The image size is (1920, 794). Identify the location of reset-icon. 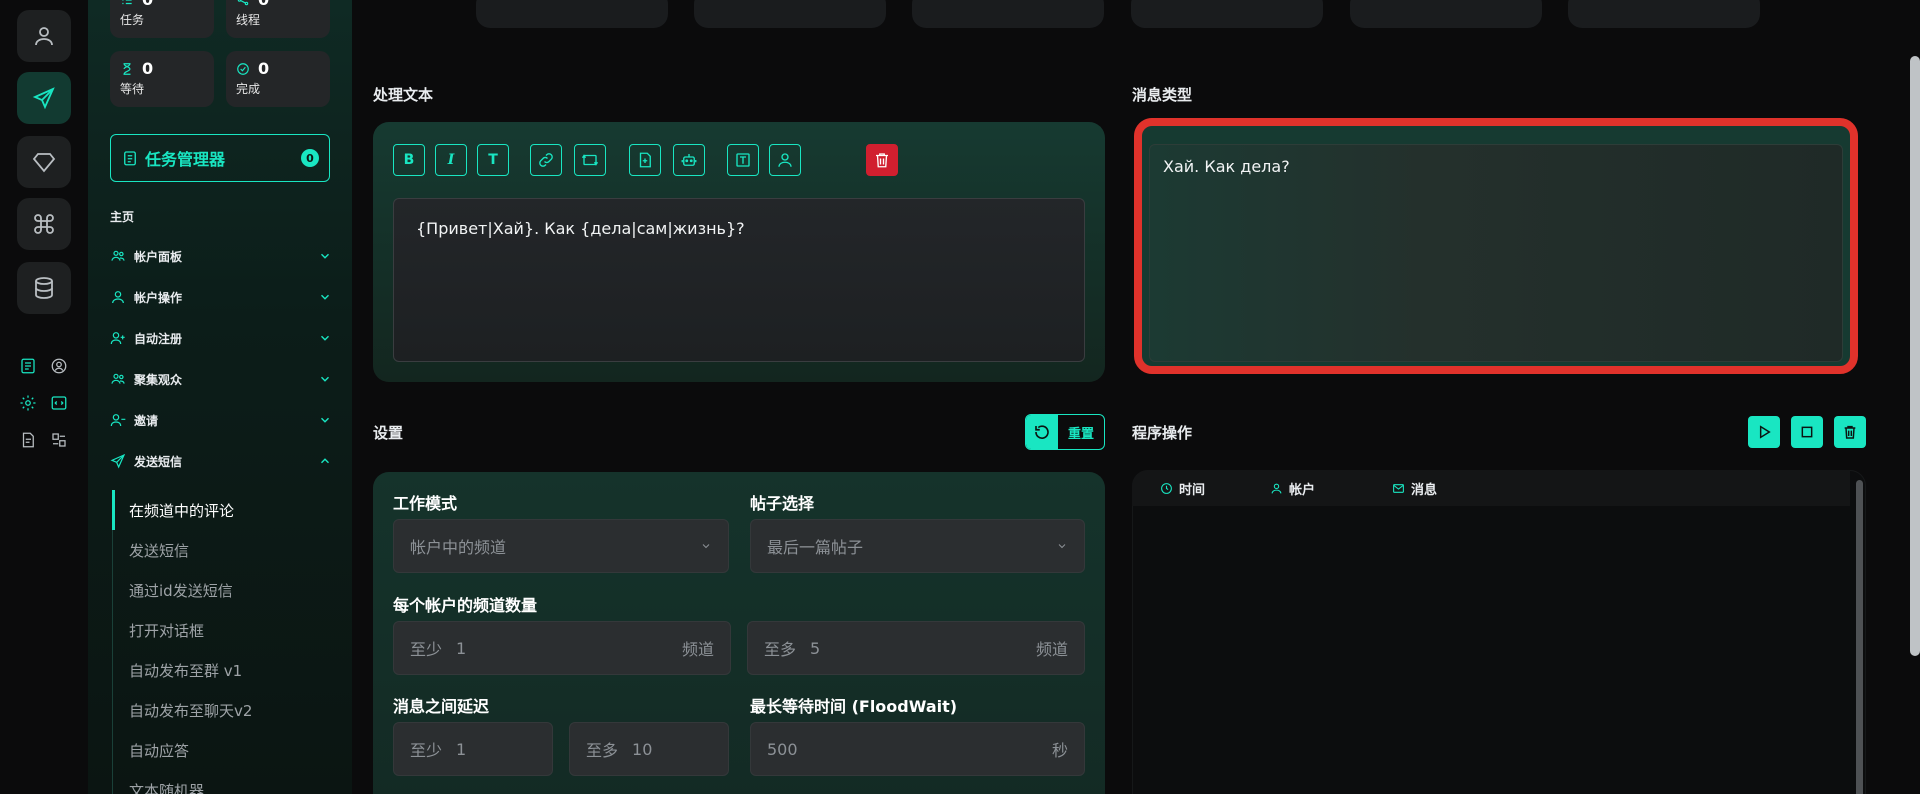
(1042, 432).